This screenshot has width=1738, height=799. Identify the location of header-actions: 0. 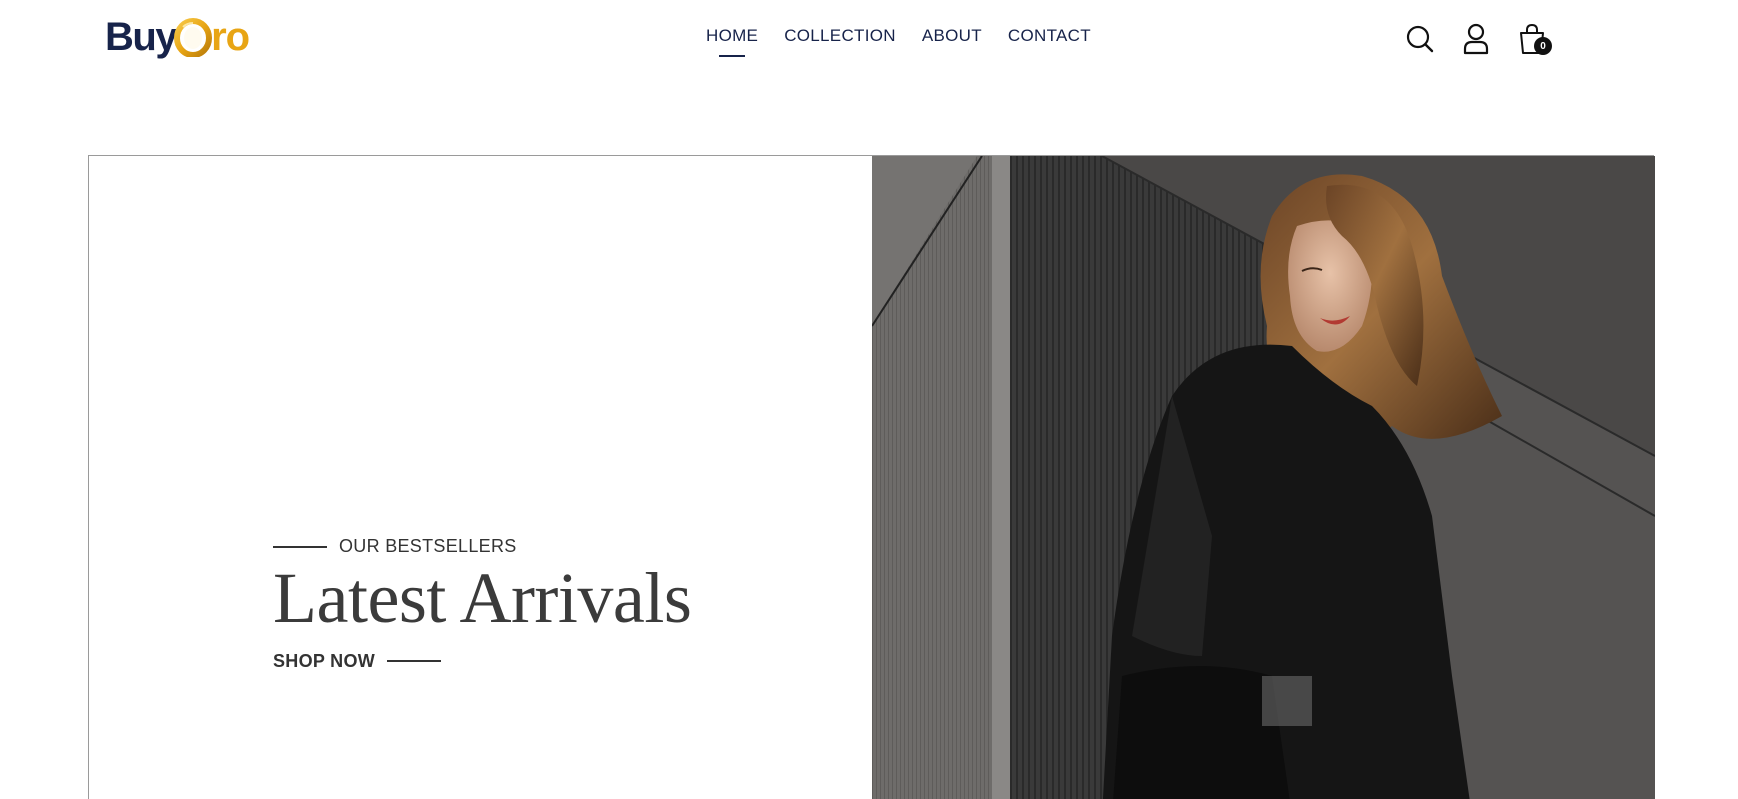
(1478, 39).